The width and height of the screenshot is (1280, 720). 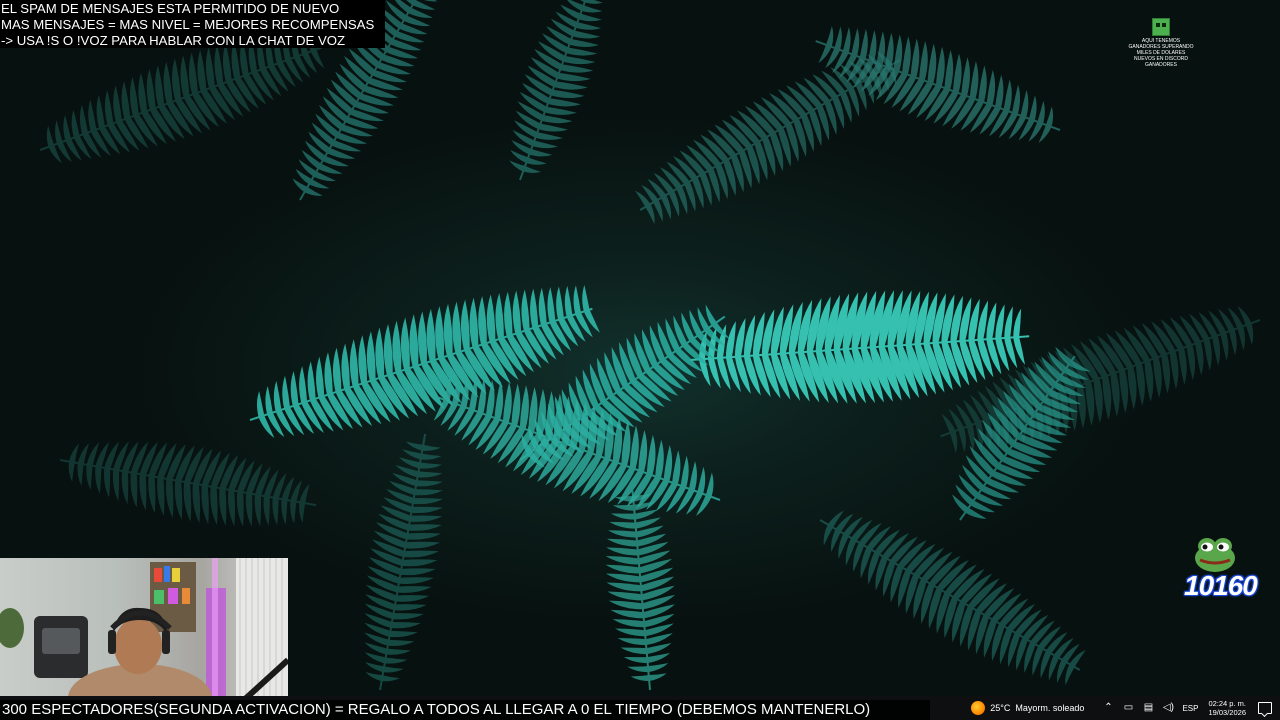 I want to click on weather-widget: 25°C Mayorm. soleado, so click(x=1027, y=708).